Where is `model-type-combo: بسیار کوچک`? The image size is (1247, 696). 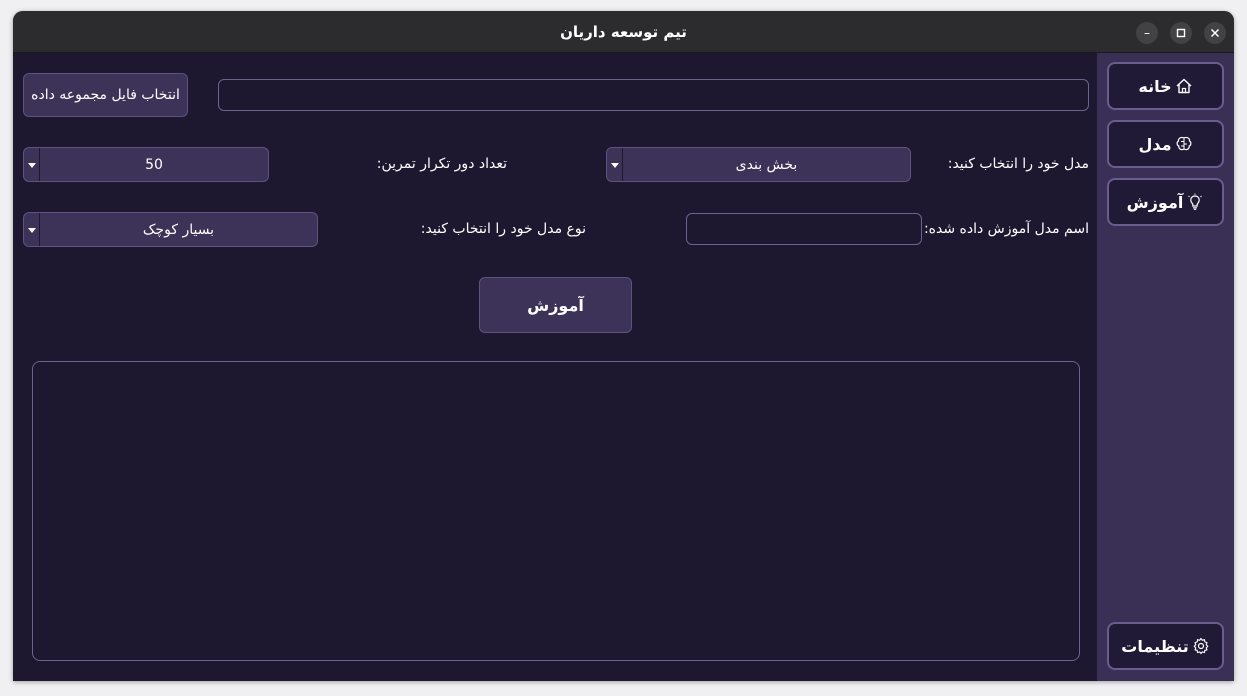
model-type-combo: بسیار کوچک is located at coordinates (170, 229).